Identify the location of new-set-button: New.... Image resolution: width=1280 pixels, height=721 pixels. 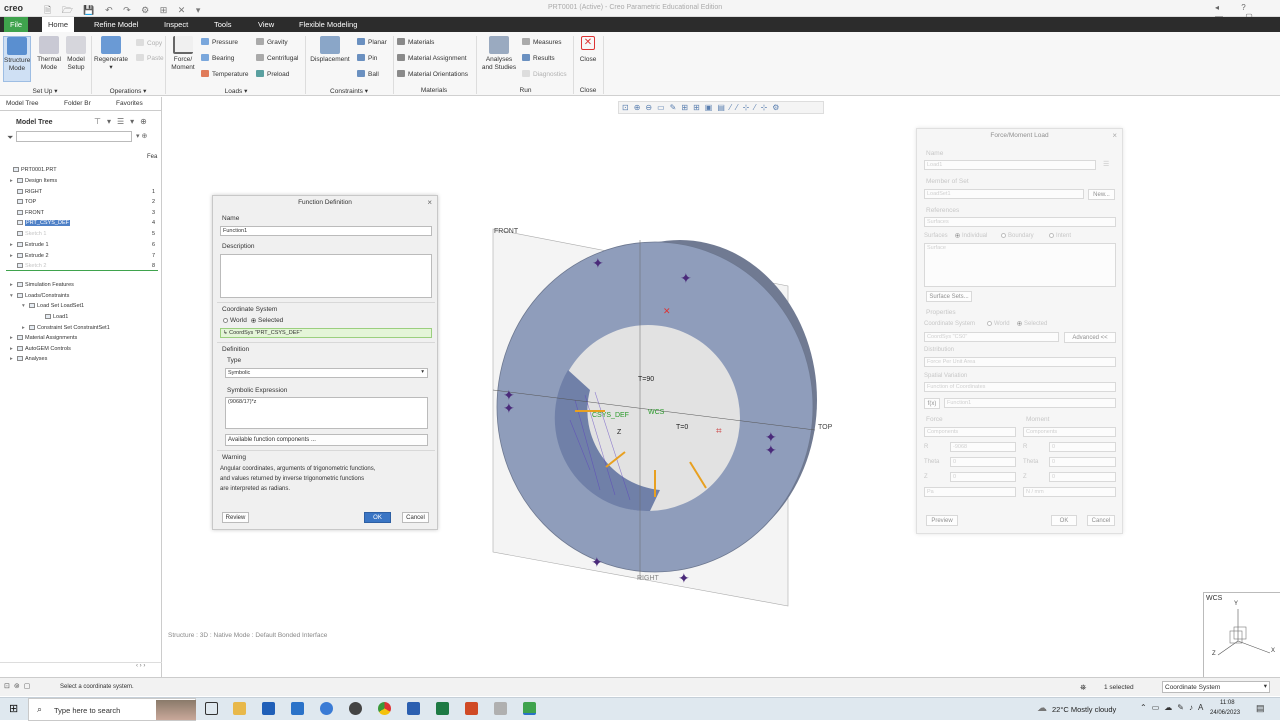
(1101, 194).